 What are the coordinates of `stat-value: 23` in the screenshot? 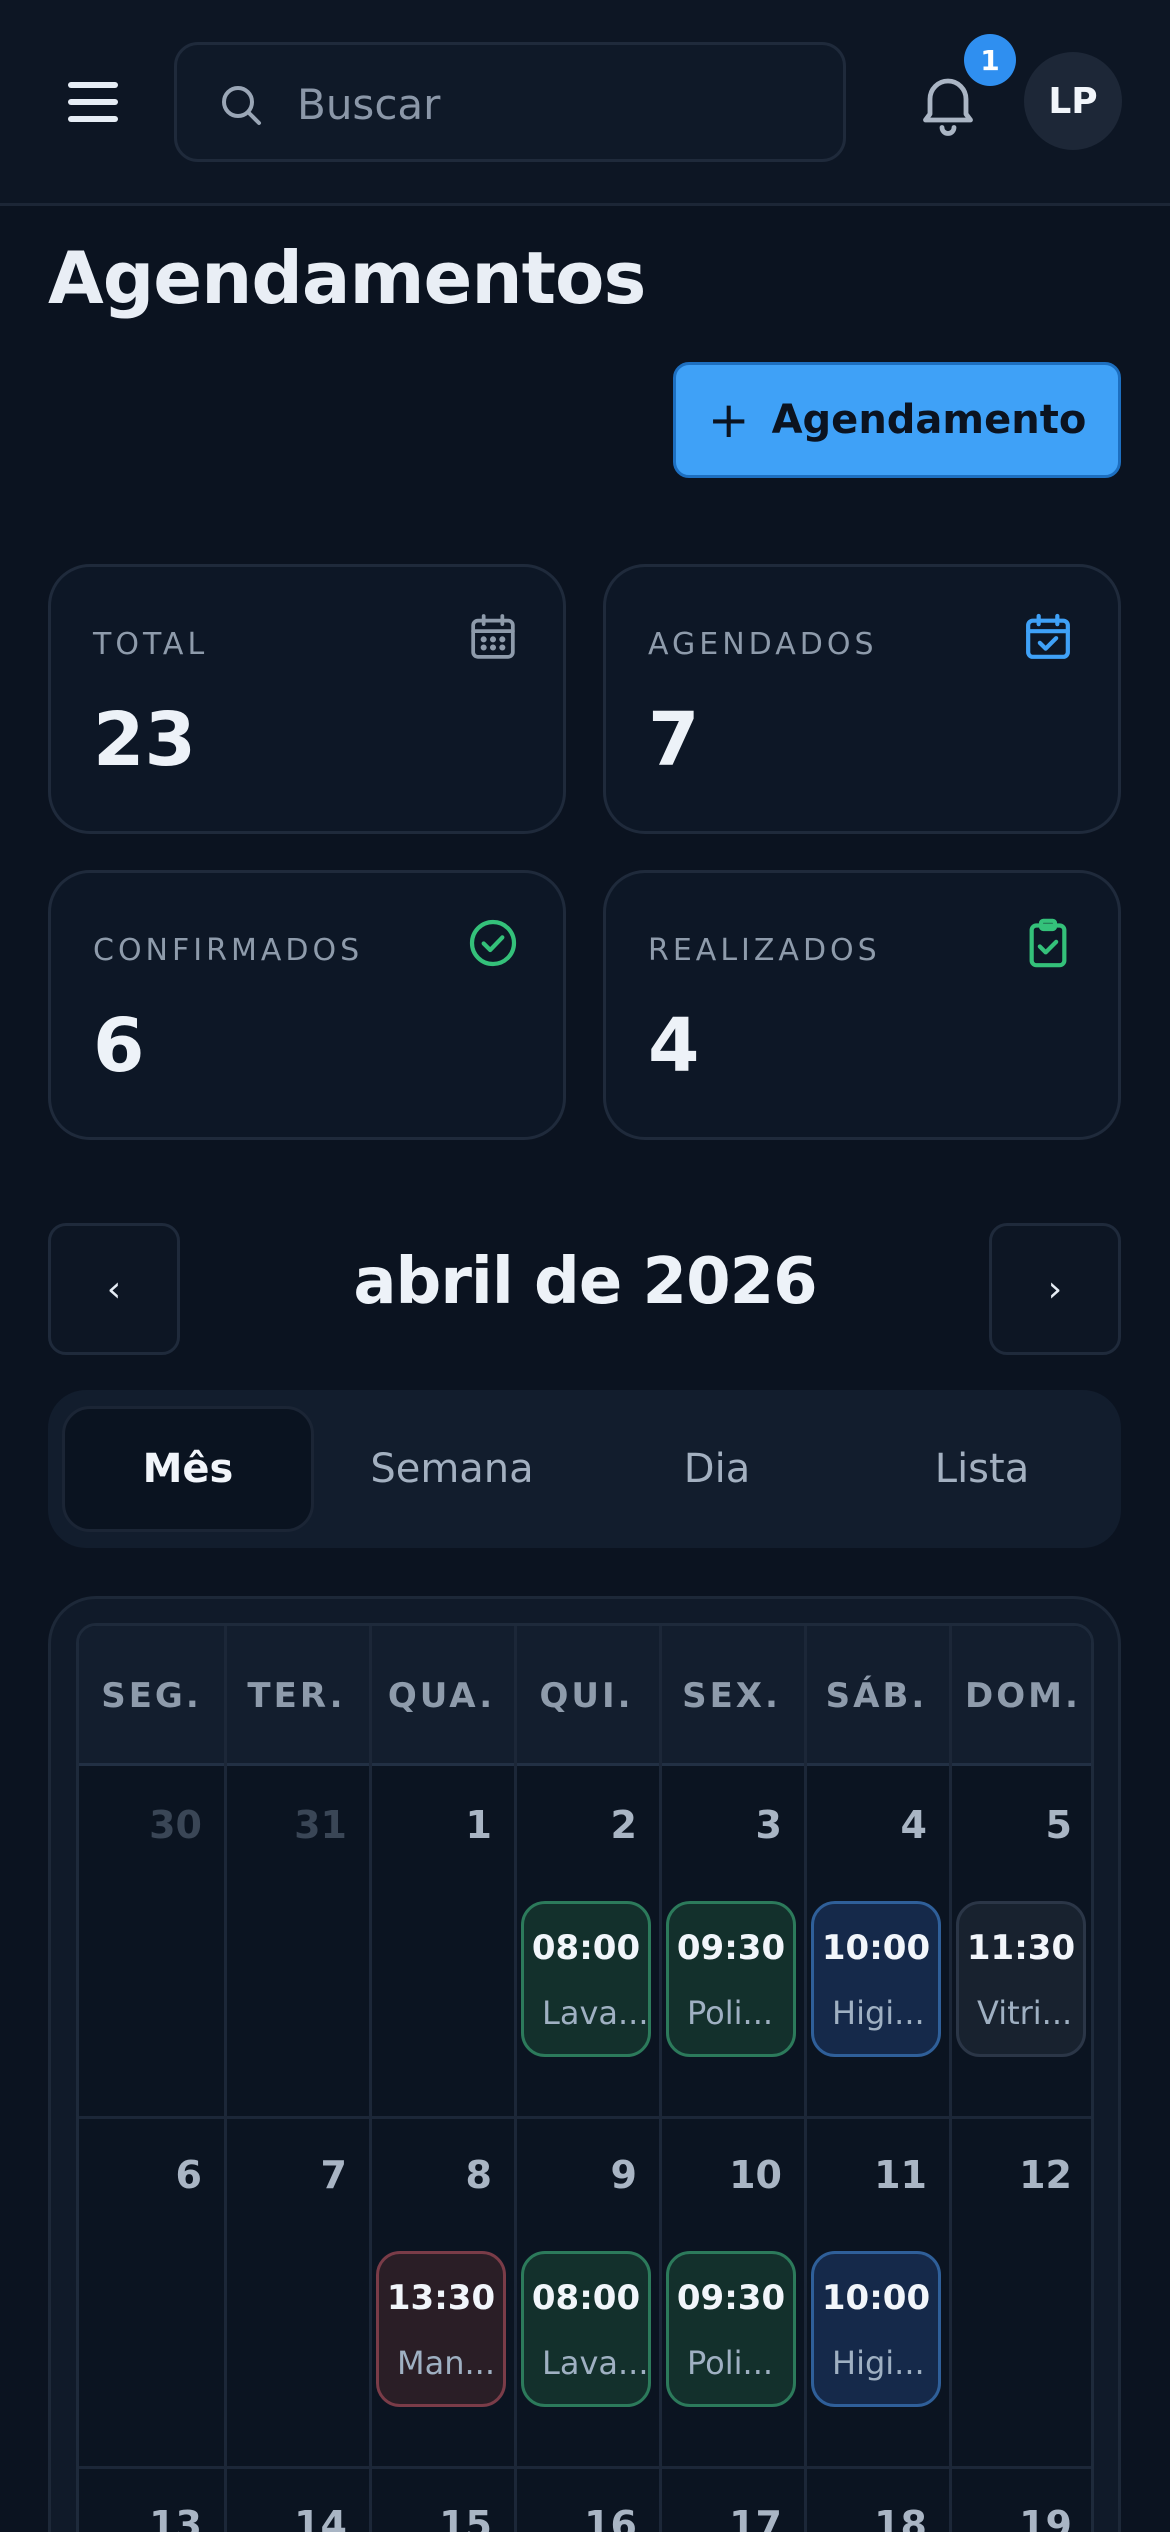 It's located at (144, 740).